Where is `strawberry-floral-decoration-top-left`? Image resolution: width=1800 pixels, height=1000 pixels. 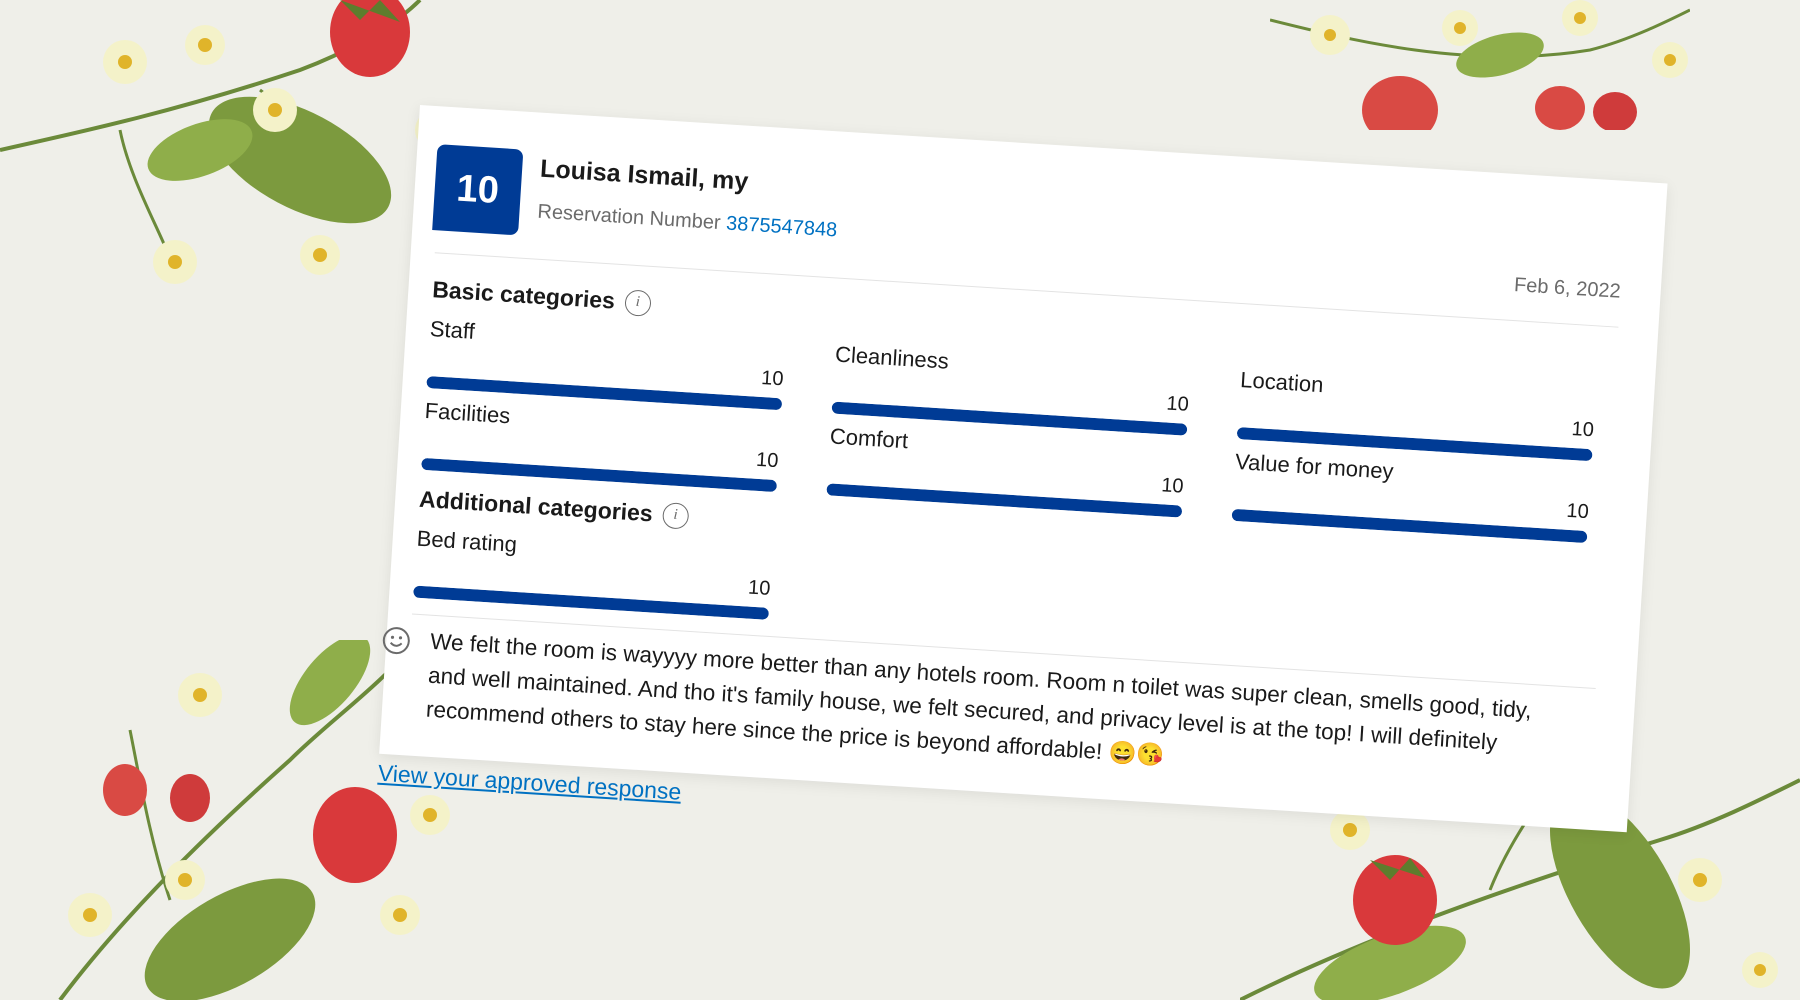 strawberry-floral-decoration-top-left is located at coordinates (227, 142).